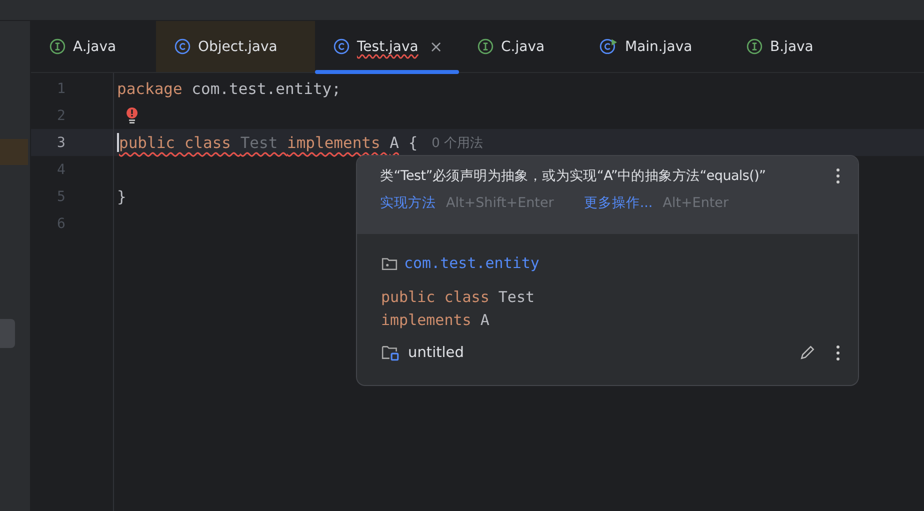 The image size is (924, 511). I want to click on module-folder-icon, so click(390, 352).